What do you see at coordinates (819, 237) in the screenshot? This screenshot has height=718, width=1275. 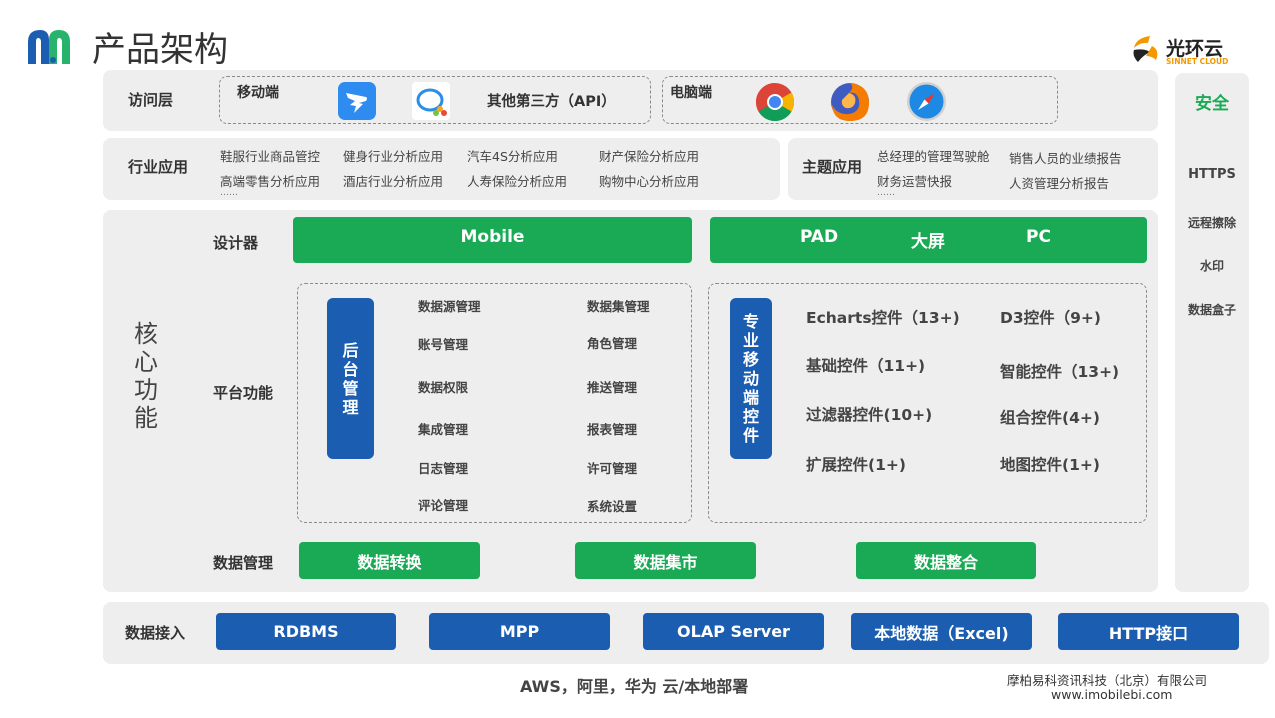 I see `designer-pad-label: PAD` at bounding box center [819, 237].